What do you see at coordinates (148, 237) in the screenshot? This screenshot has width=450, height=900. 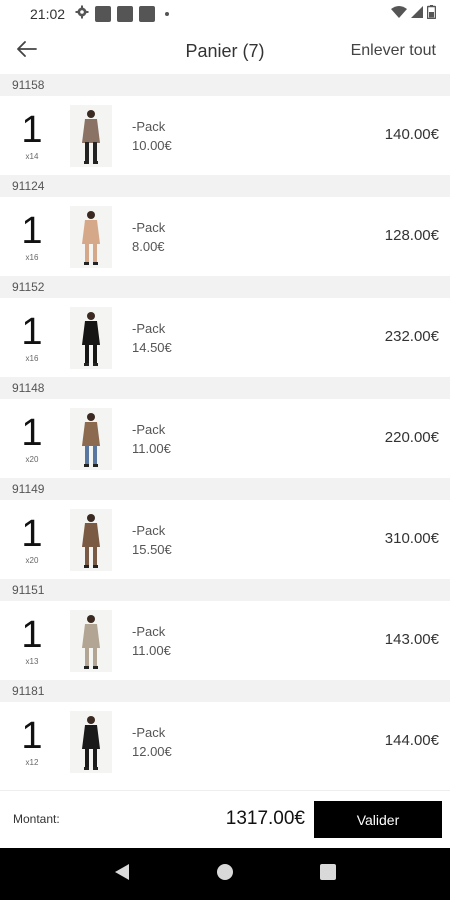 I see `item-info: -Pack 8.00€` at bounding box center [148, 237].